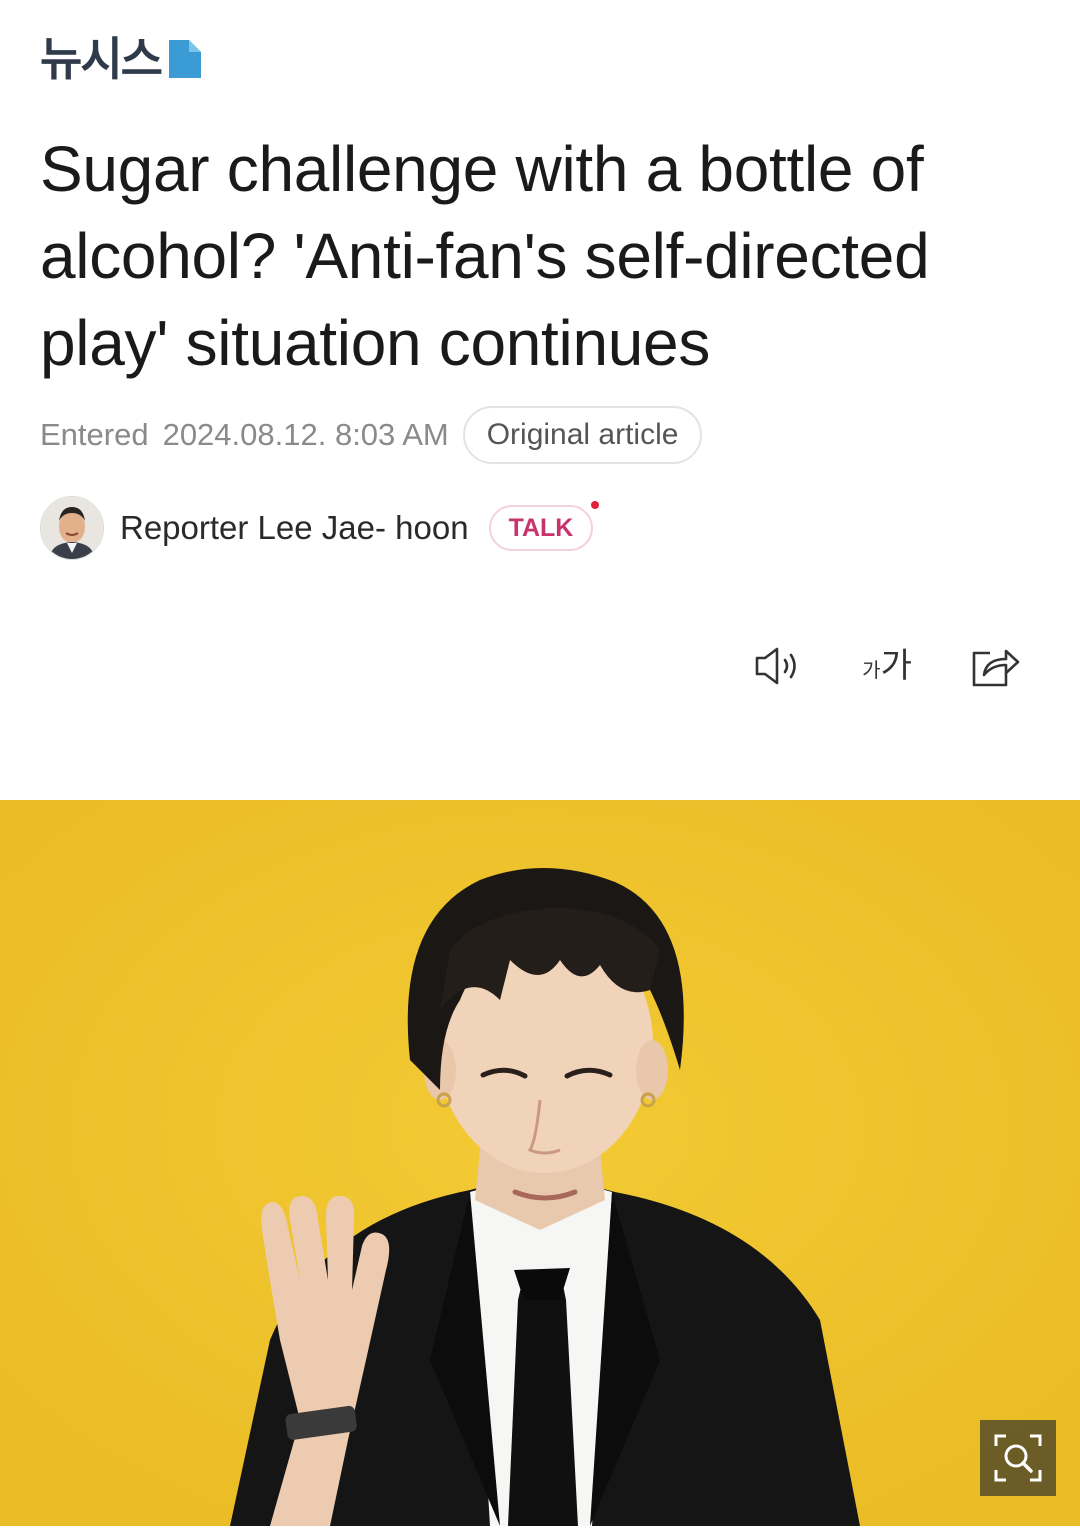 The image size is (1080, 1538). I want to click on talk-notification-dot, so click(595, 505).